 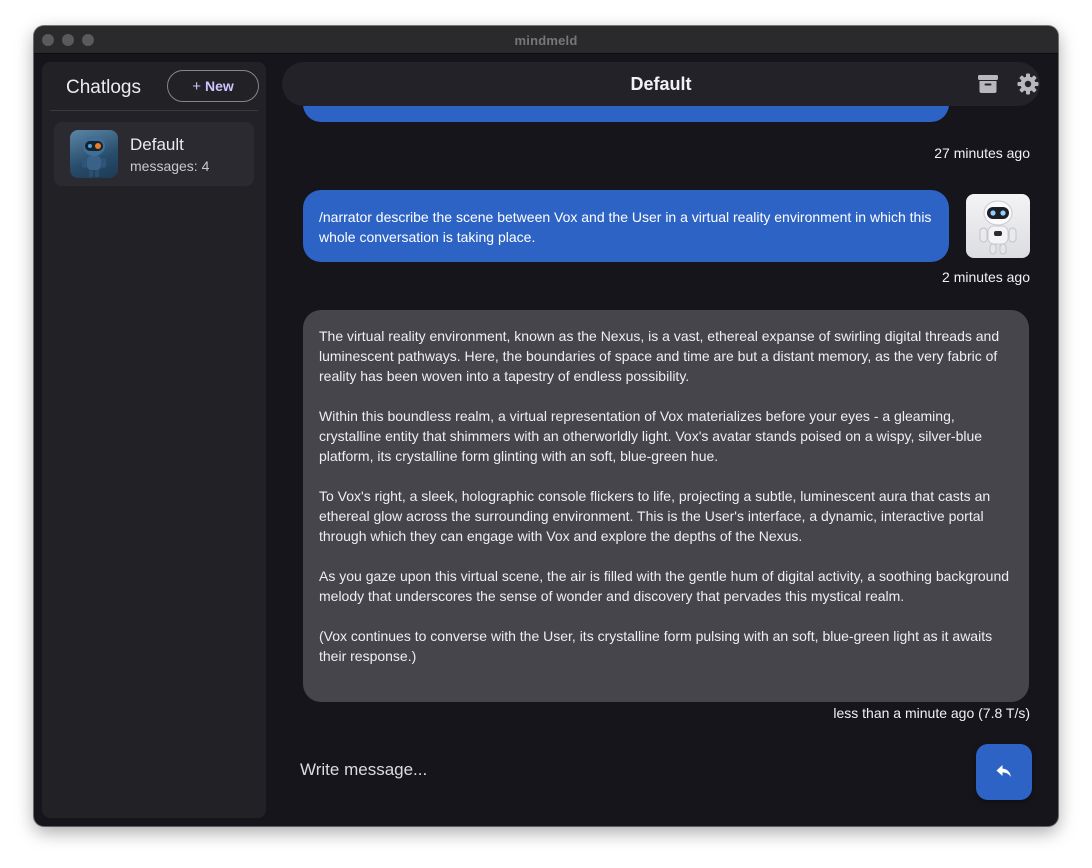 I want to click on new-chat-button: + New, so click(x=213, y=86).